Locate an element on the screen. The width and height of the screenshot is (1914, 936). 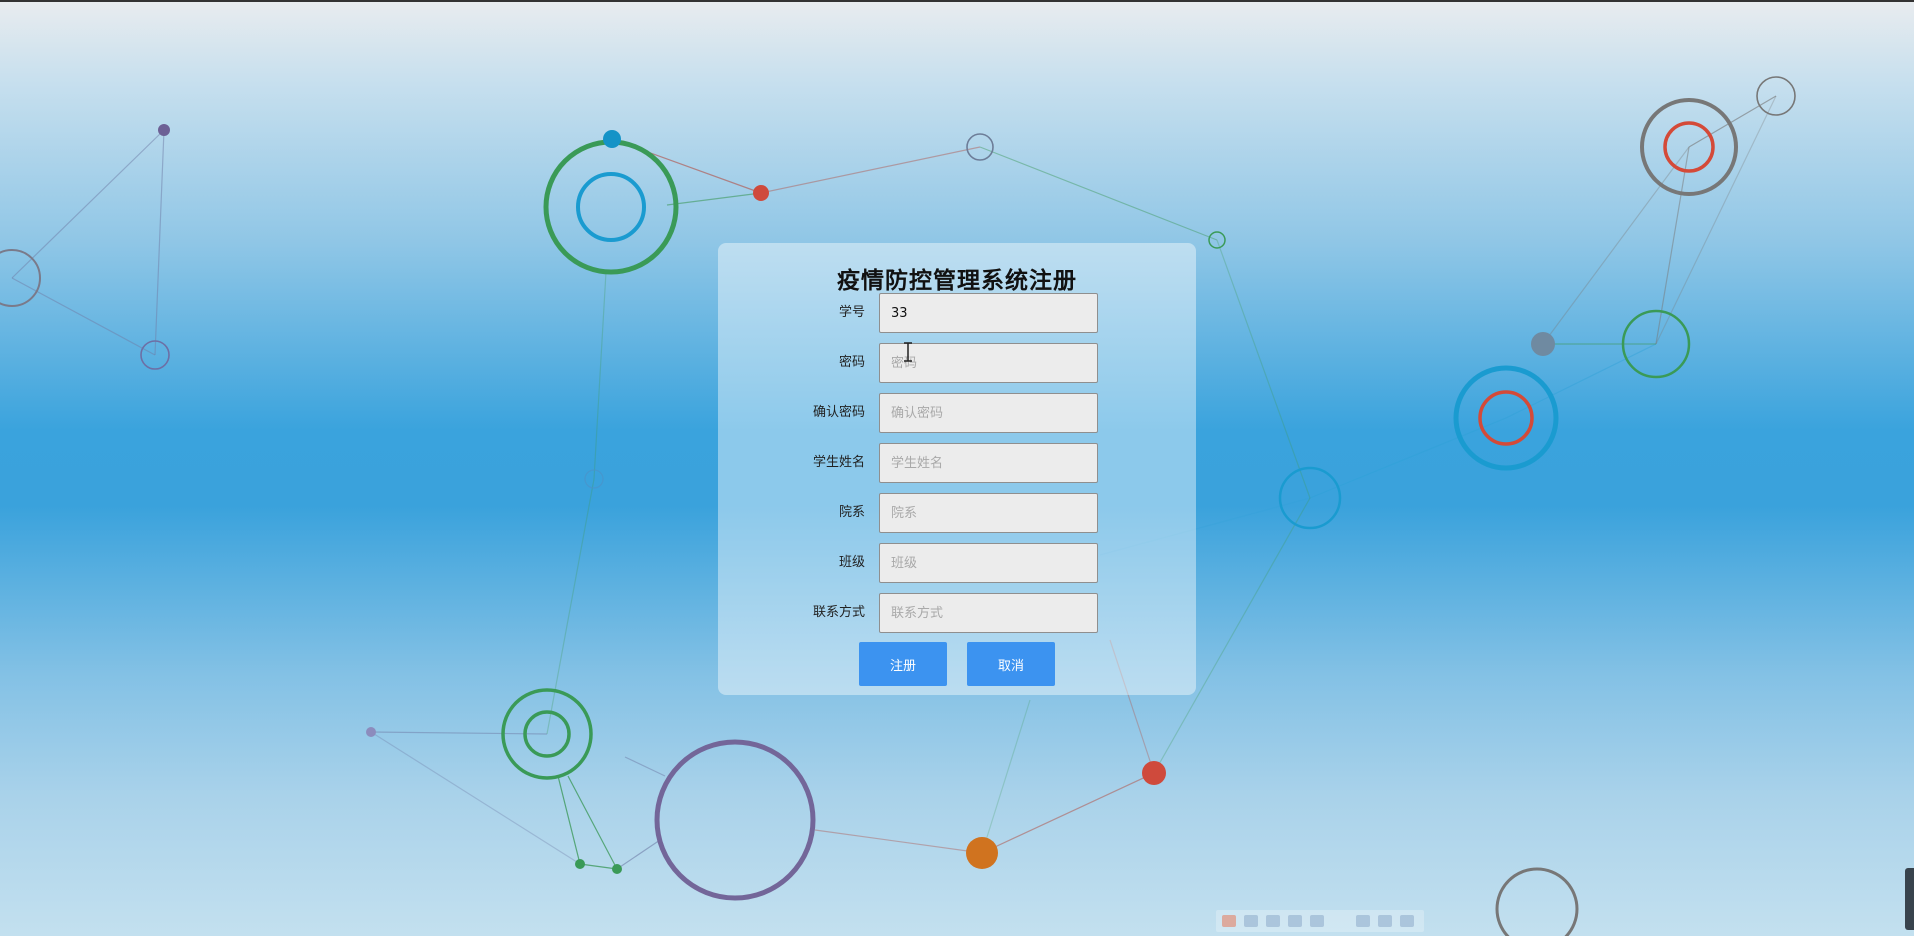
class-label: 班级 is located at coordinates (851, 562).